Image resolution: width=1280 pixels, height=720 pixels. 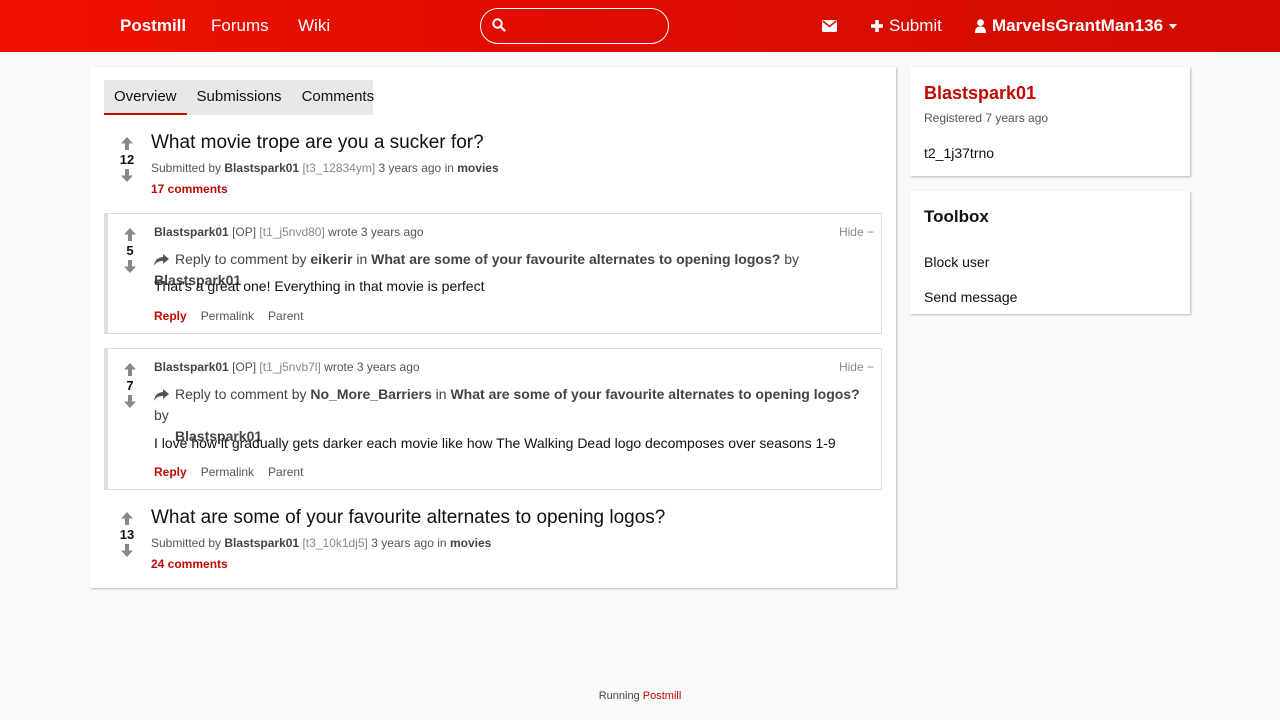 I want to click on footer: Running Postmill, so click(x=640, y=696).